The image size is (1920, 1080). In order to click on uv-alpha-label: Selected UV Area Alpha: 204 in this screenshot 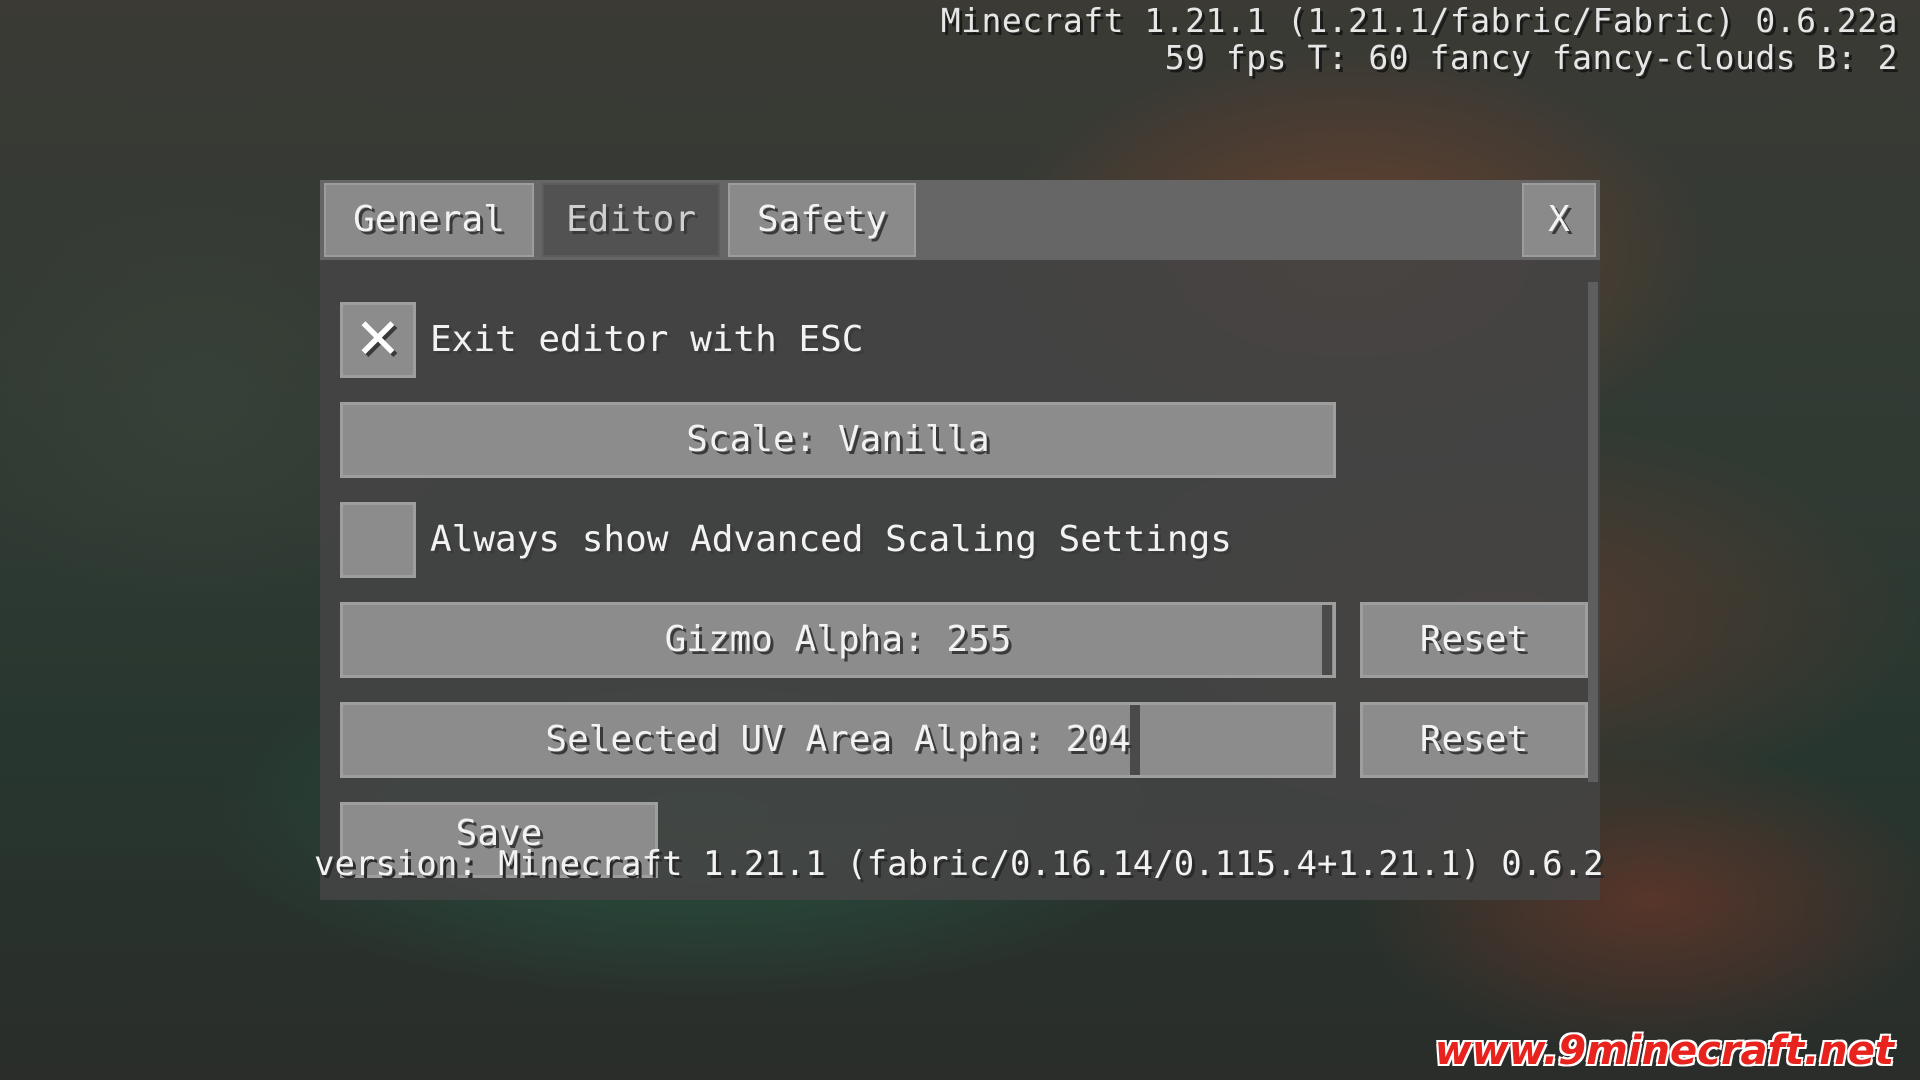, I will do `click(838, 739)`.